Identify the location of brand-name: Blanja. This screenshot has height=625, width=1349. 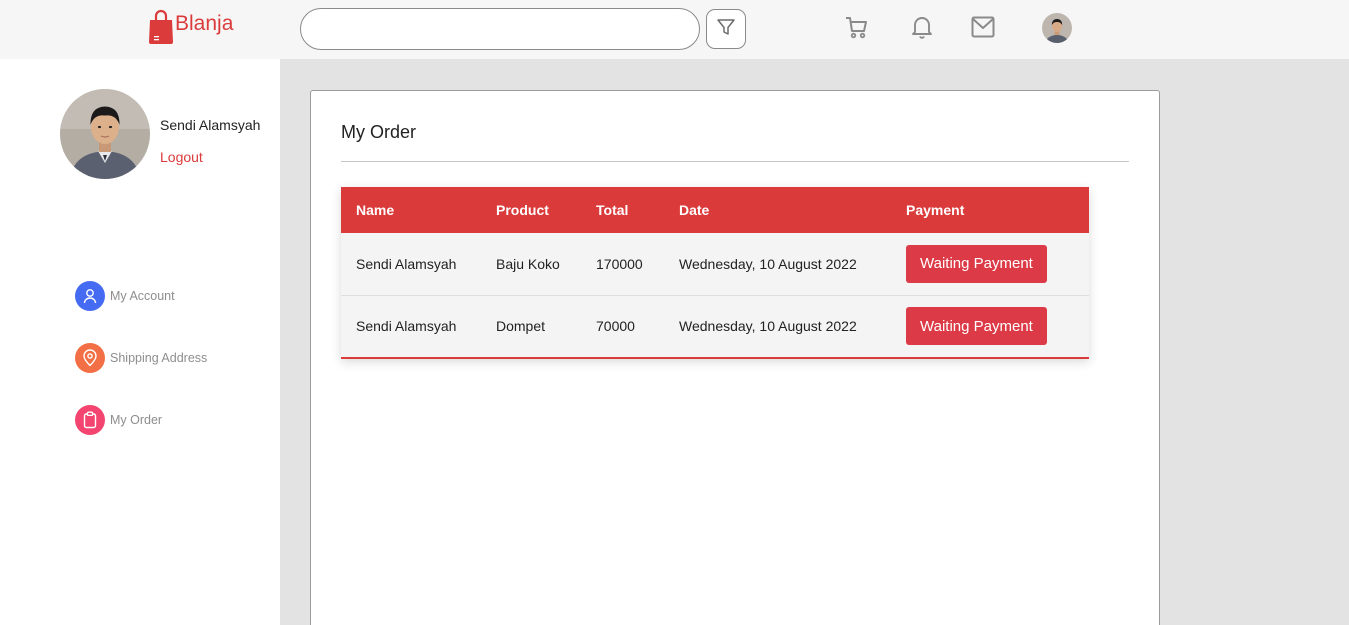
(204, 23).